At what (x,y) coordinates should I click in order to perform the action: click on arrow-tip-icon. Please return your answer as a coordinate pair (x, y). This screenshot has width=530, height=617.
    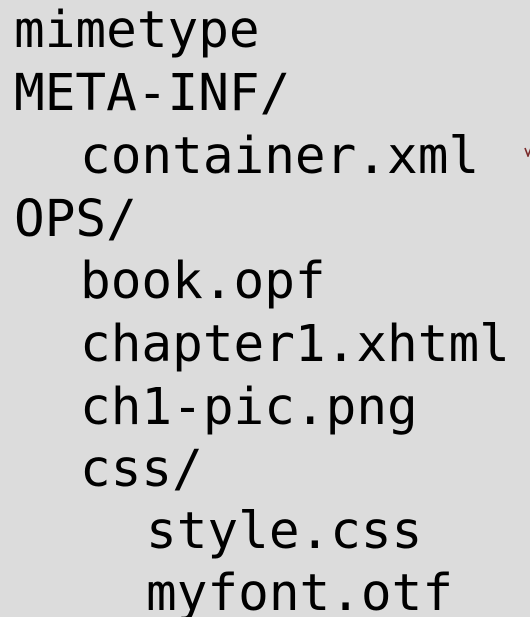
    Looking at the image, I should click on (527, 152).